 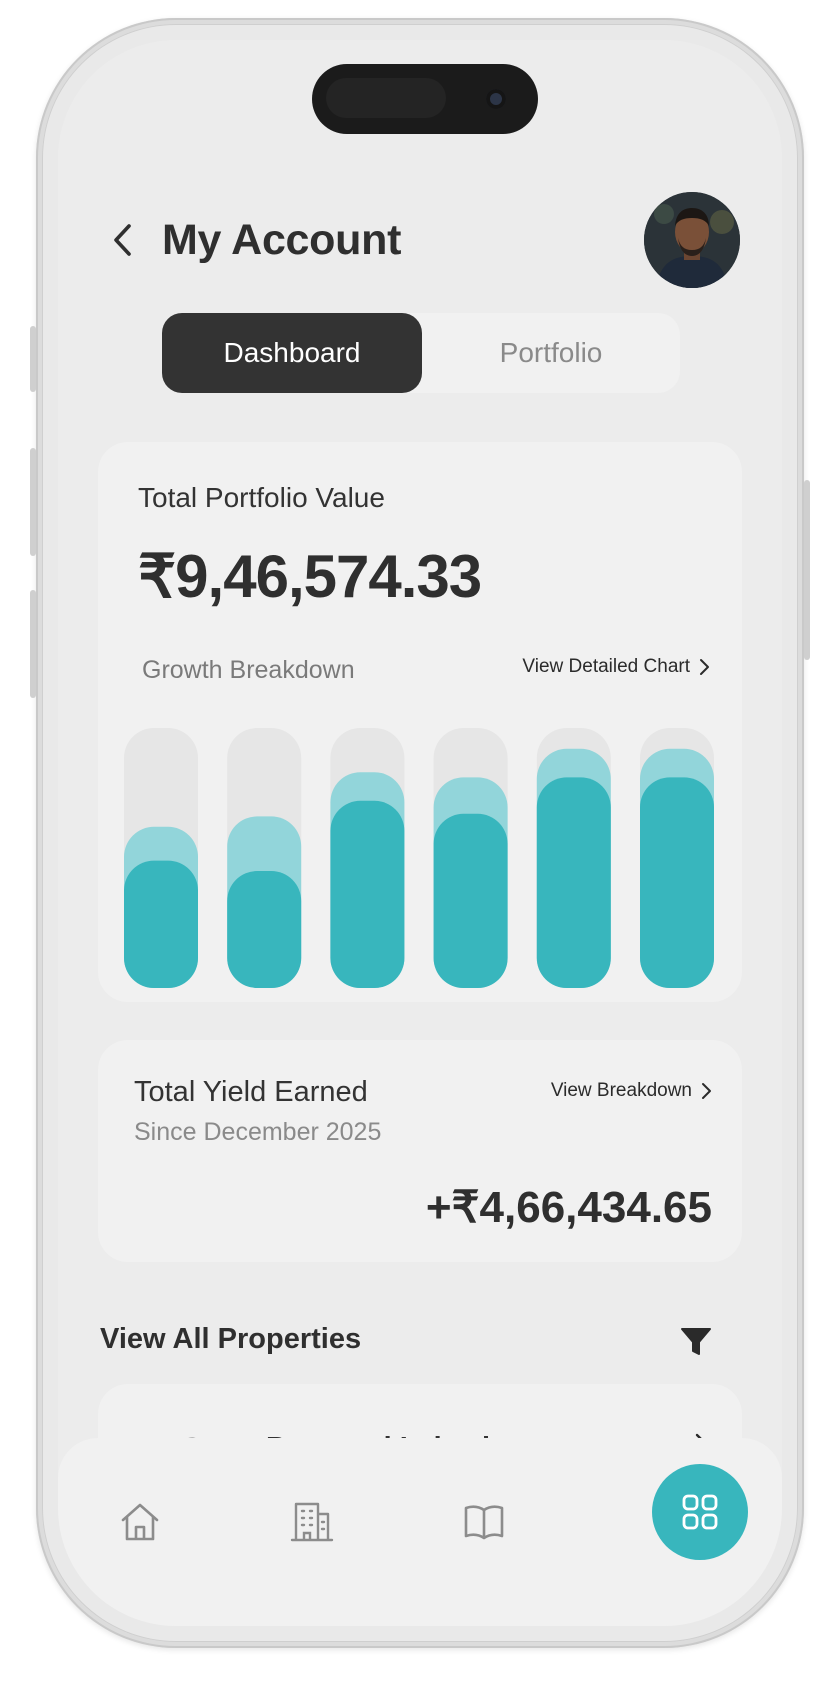 I want to click on growth-bar-chart, so click(x=419, y=858).